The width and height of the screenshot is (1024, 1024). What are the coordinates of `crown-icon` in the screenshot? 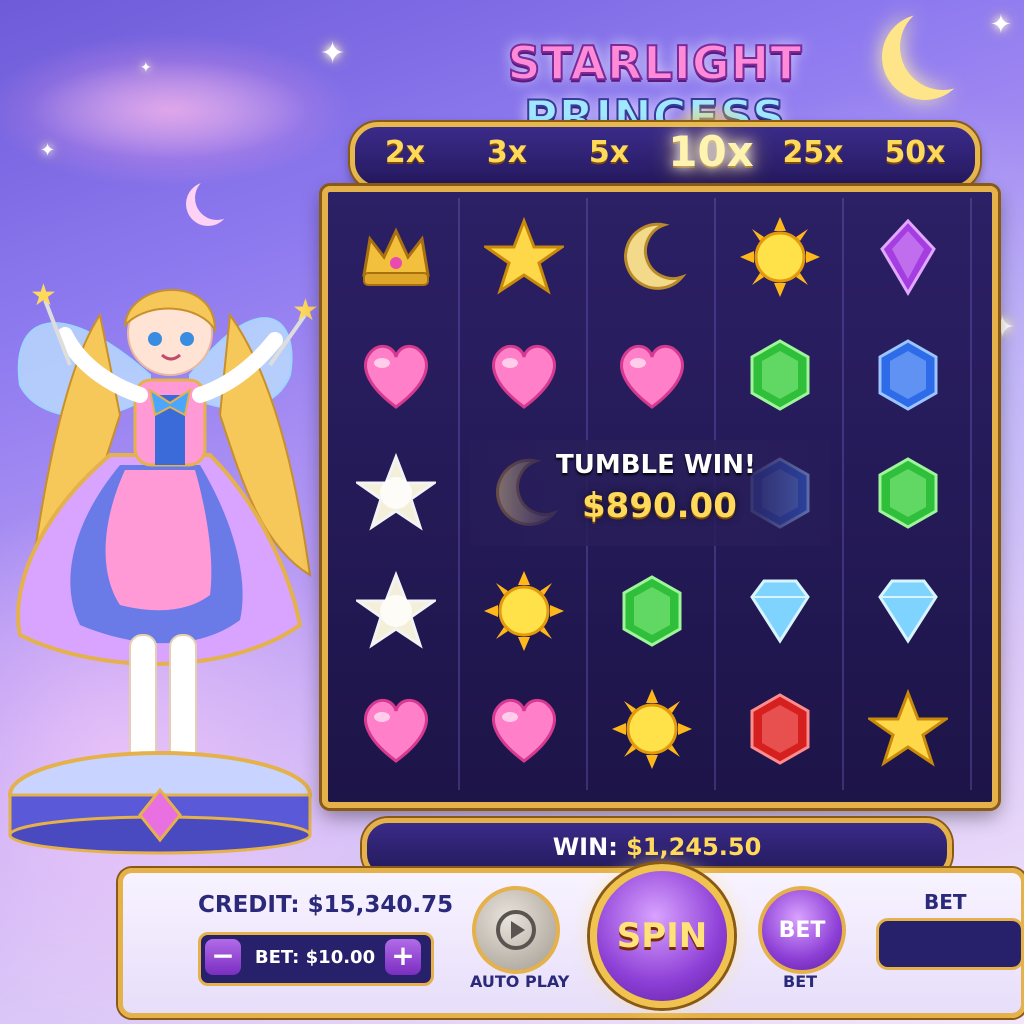 It's located at (396, 256).